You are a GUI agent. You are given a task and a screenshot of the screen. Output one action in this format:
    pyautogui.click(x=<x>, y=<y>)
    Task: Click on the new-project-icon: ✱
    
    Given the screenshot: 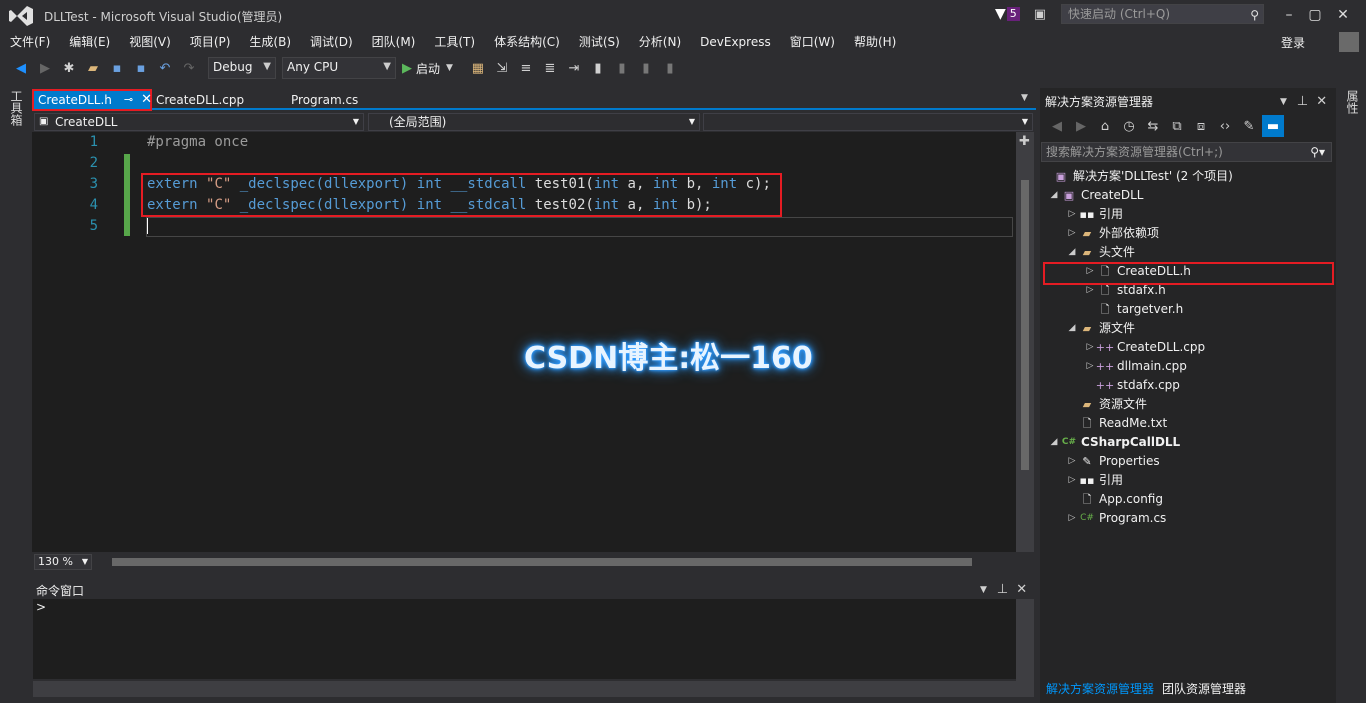 What is the action you would take?
    pyautogui.click(x=69, y=68)
    